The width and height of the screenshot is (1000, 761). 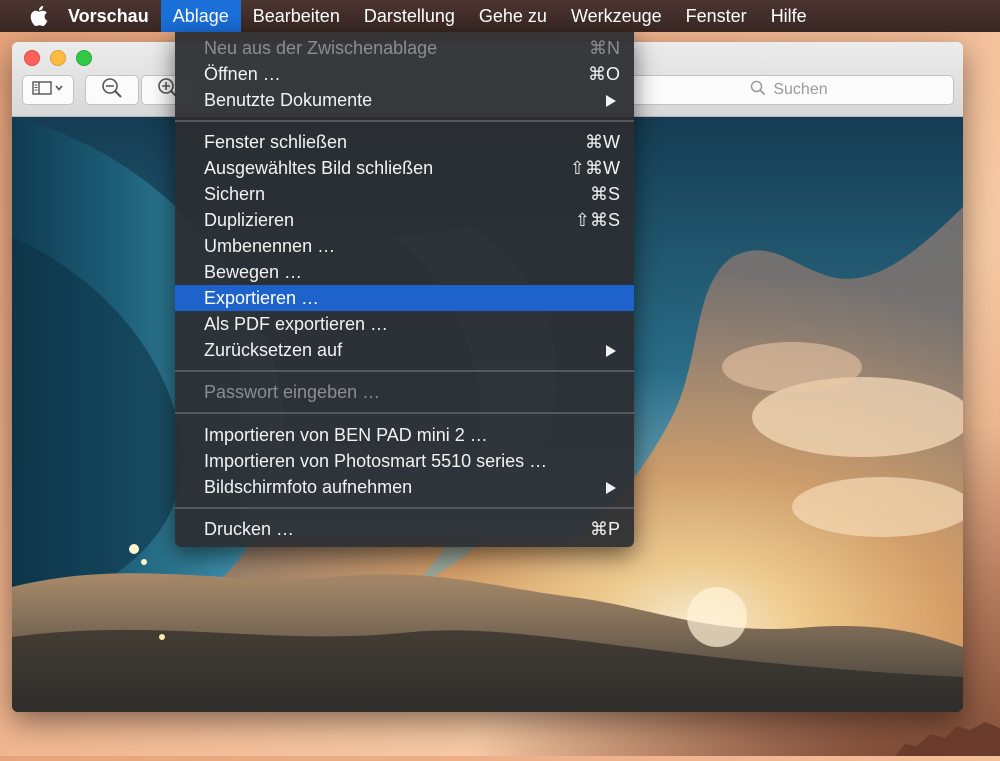 What do you see at coordinates (616, 16) in the screenshot?
I see `menu-werkzeuge: Werkzeuge` at bounding box center [616, 16].